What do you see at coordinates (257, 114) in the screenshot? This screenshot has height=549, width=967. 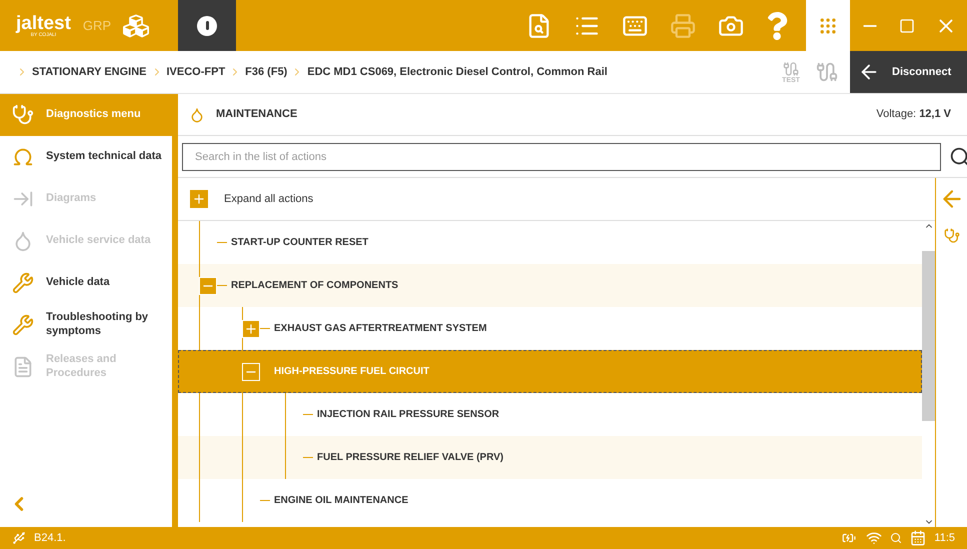 I see `section-title: MAINTENANCE` at bounding box center [257, 114].